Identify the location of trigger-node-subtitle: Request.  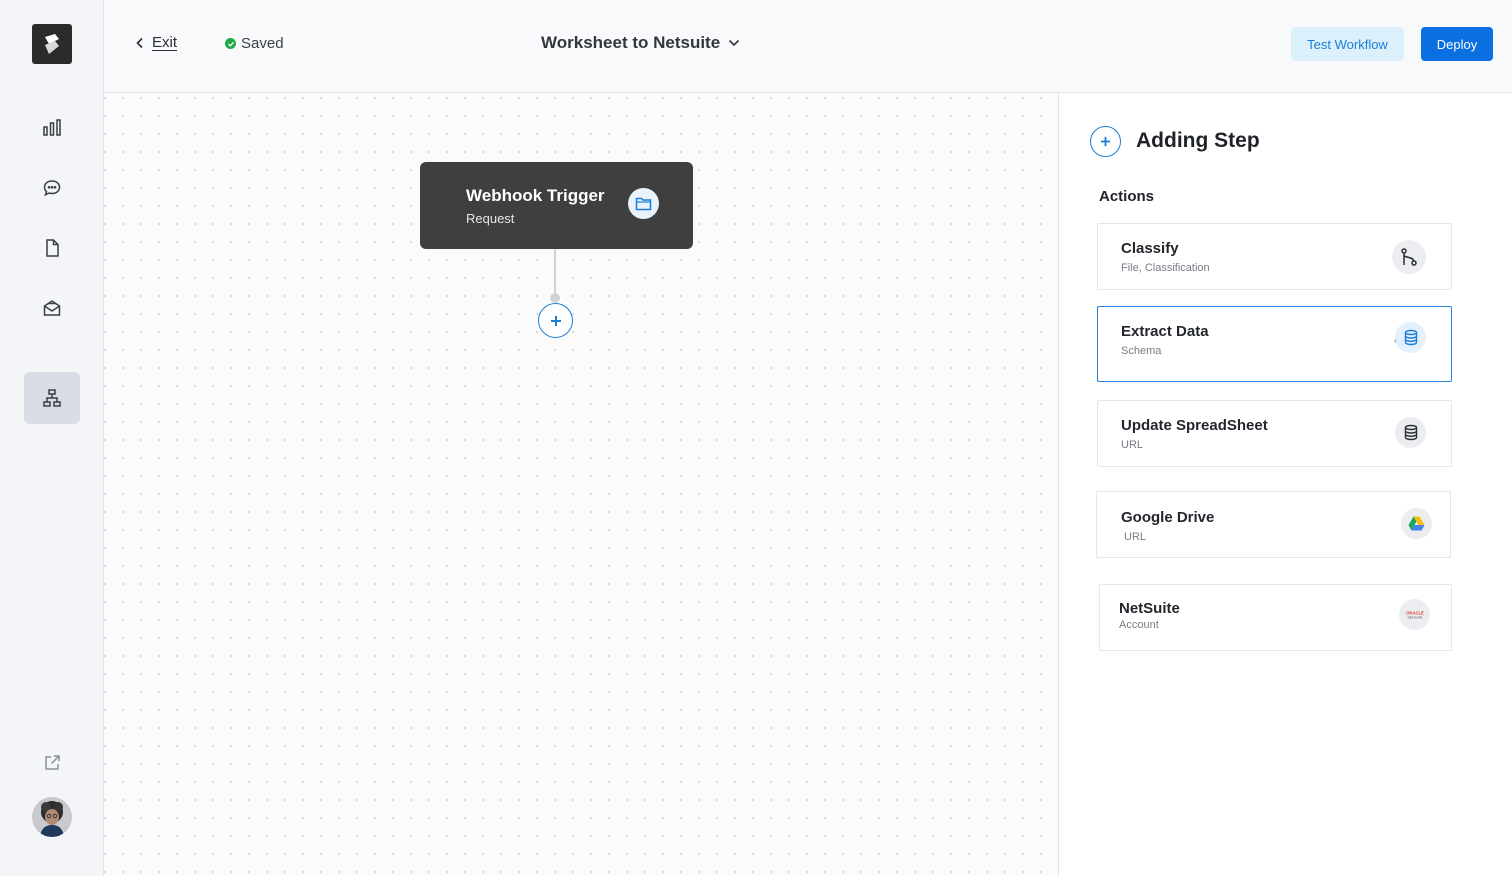
(490, 218).